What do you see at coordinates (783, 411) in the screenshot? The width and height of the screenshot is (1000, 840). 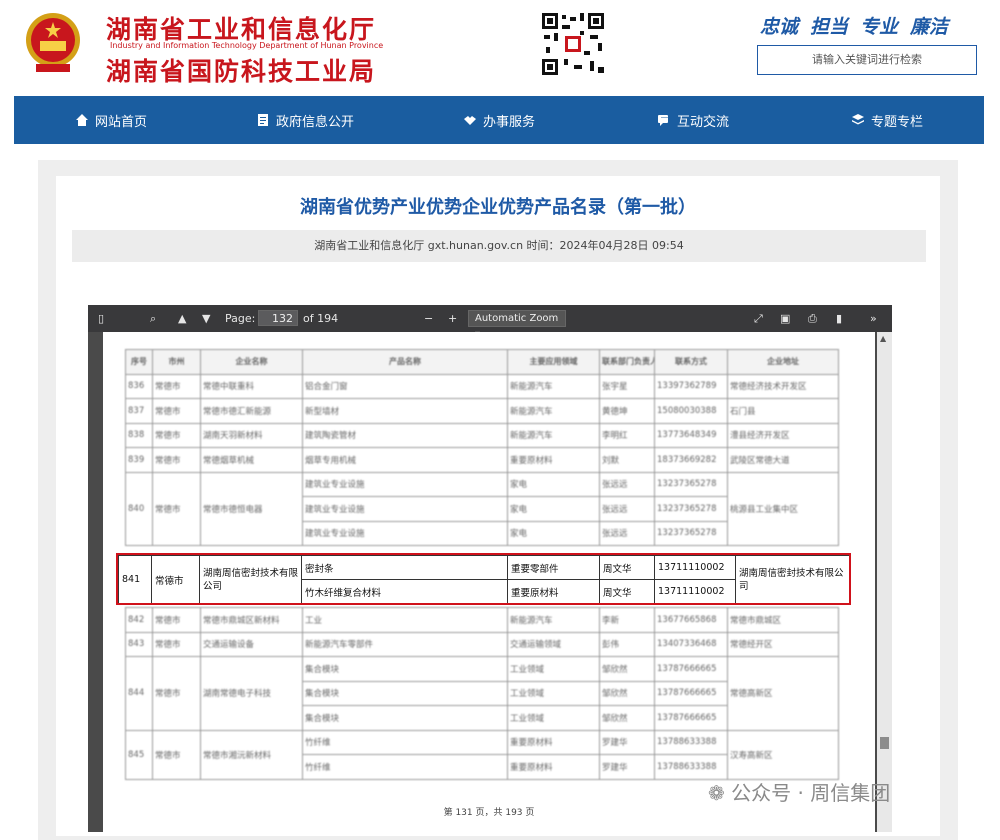 I see `cell-address: 石门县` at bounding box center [783, 411].